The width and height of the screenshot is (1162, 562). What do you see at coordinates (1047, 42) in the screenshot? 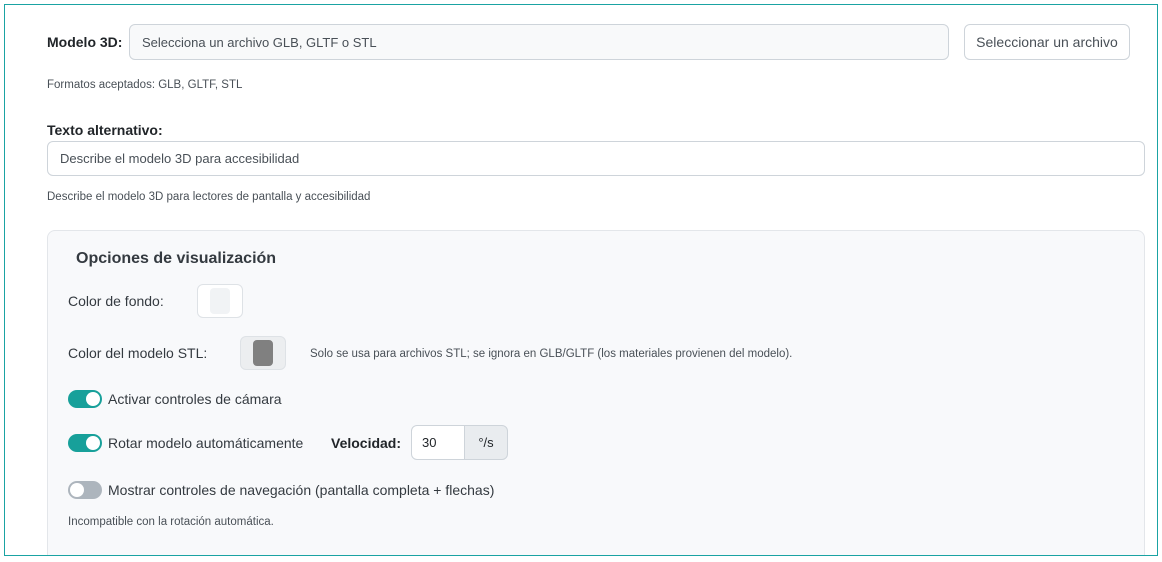
I see `select-file-button: Seleccionar un archivo` at bounding box center [1047, 42].